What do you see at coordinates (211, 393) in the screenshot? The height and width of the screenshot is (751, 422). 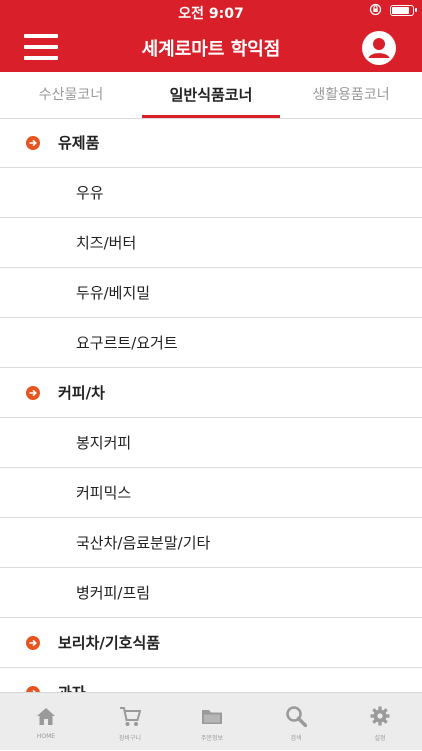 I see `category-row-coffee-tea: 커피/차` at bounding box center [211, 393].